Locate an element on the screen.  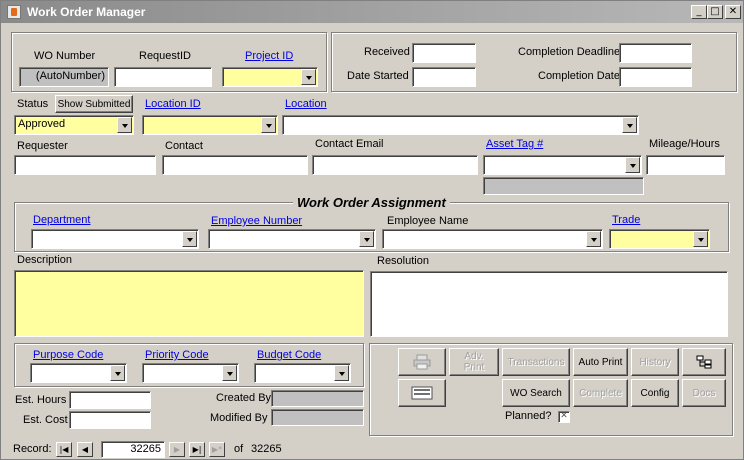
planned-checkbox: ✕ is located at coordinates (564, 417).